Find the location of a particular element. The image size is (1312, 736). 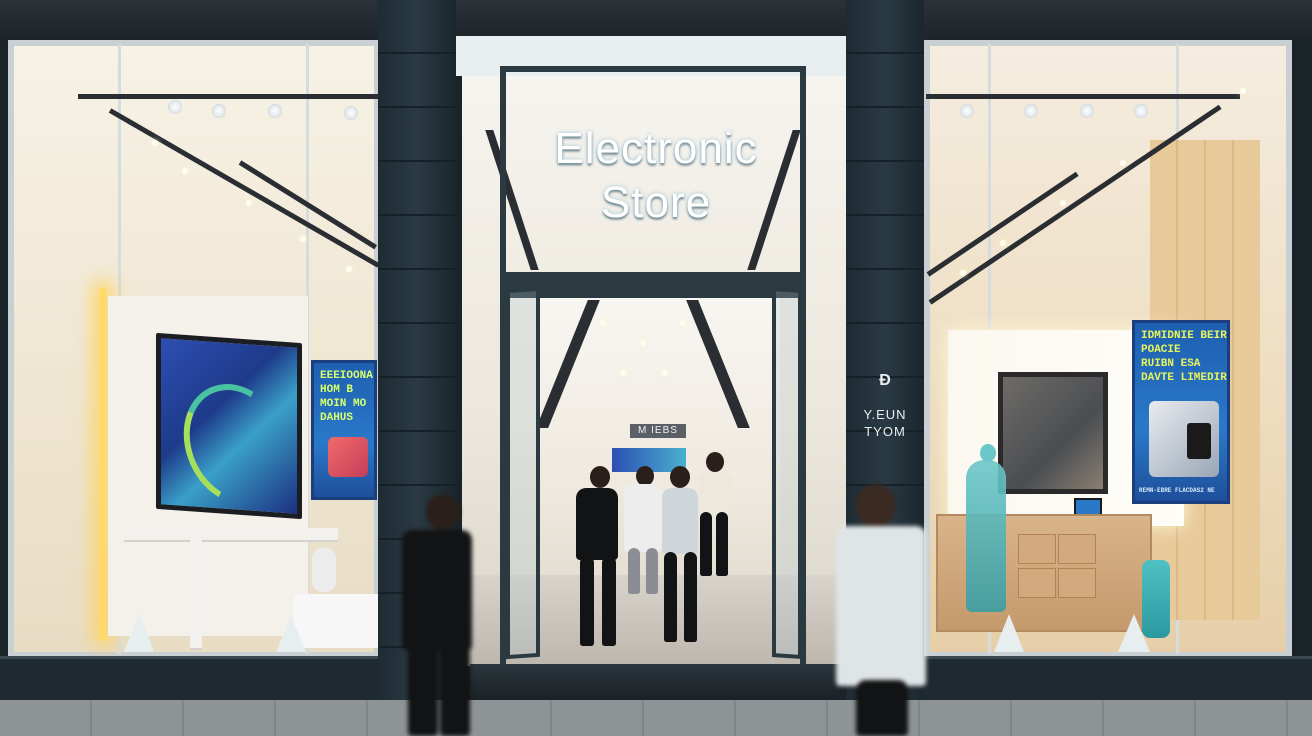

pillar-brand-line1: Y.EUN is located at coordinates (885, 414).